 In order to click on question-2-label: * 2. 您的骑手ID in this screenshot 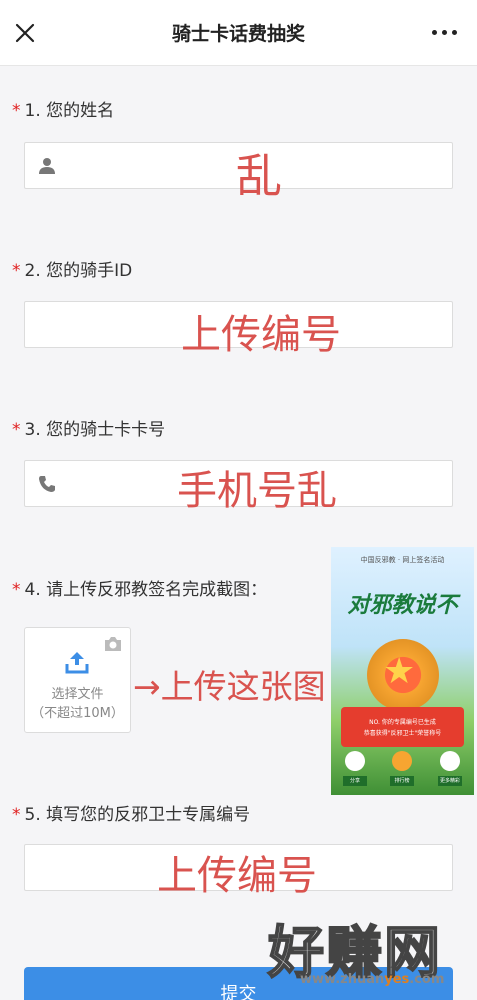, I will do `click(72, 271)`.